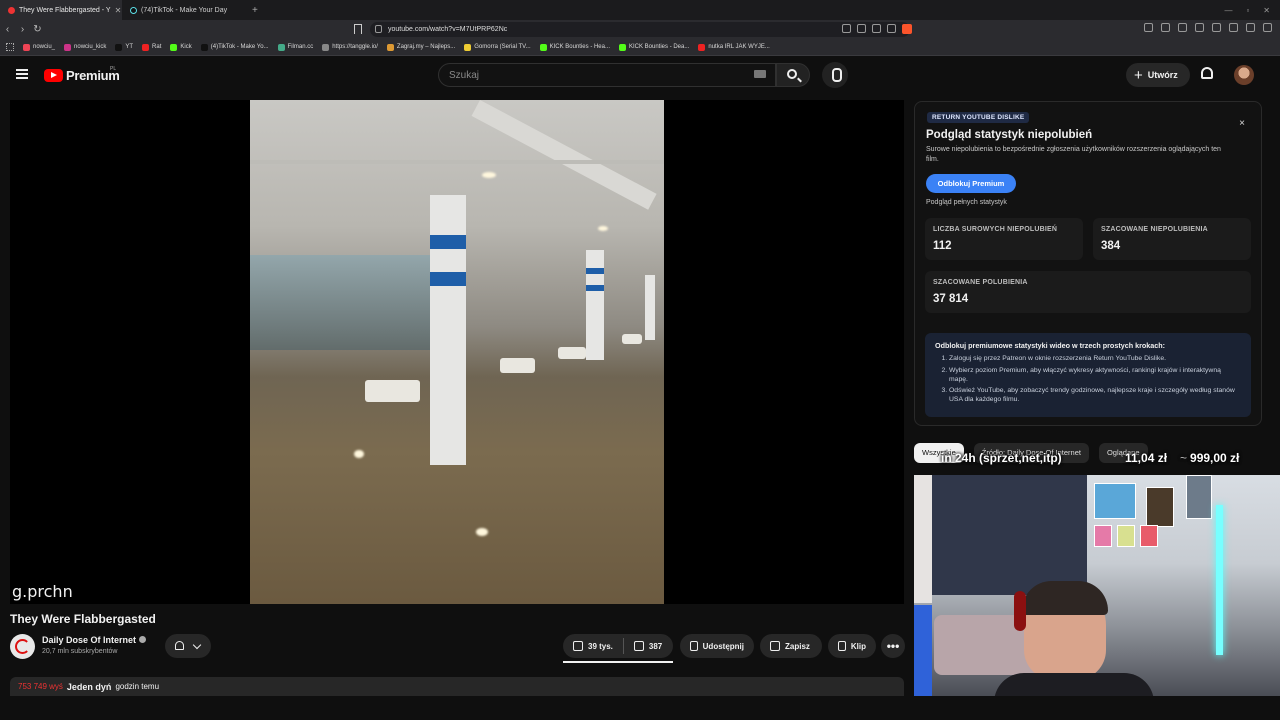 The height and width of the screenshot is (720, 1280). I want to click on glass-facade, so click(355, 302).